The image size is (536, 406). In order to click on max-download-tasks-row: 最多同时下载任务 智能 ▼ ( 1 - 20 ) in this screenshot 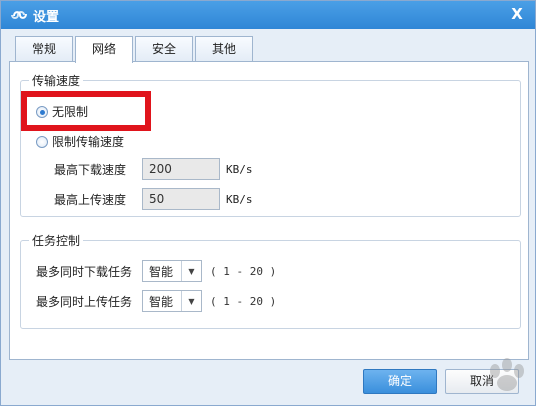, I will do `click(156, 271)`.